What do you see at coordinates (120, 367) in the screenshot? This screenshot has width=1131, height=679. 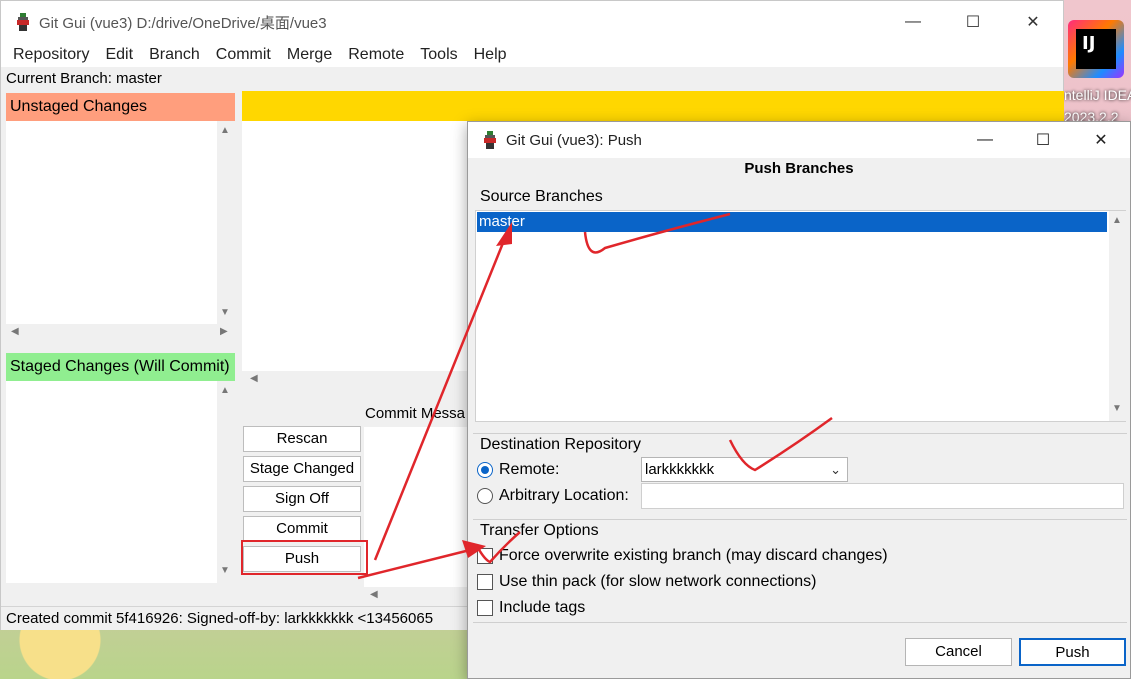 I see `staged-changes-header: Staged Changes (Will Commit)` at bounding box center [120, 367].